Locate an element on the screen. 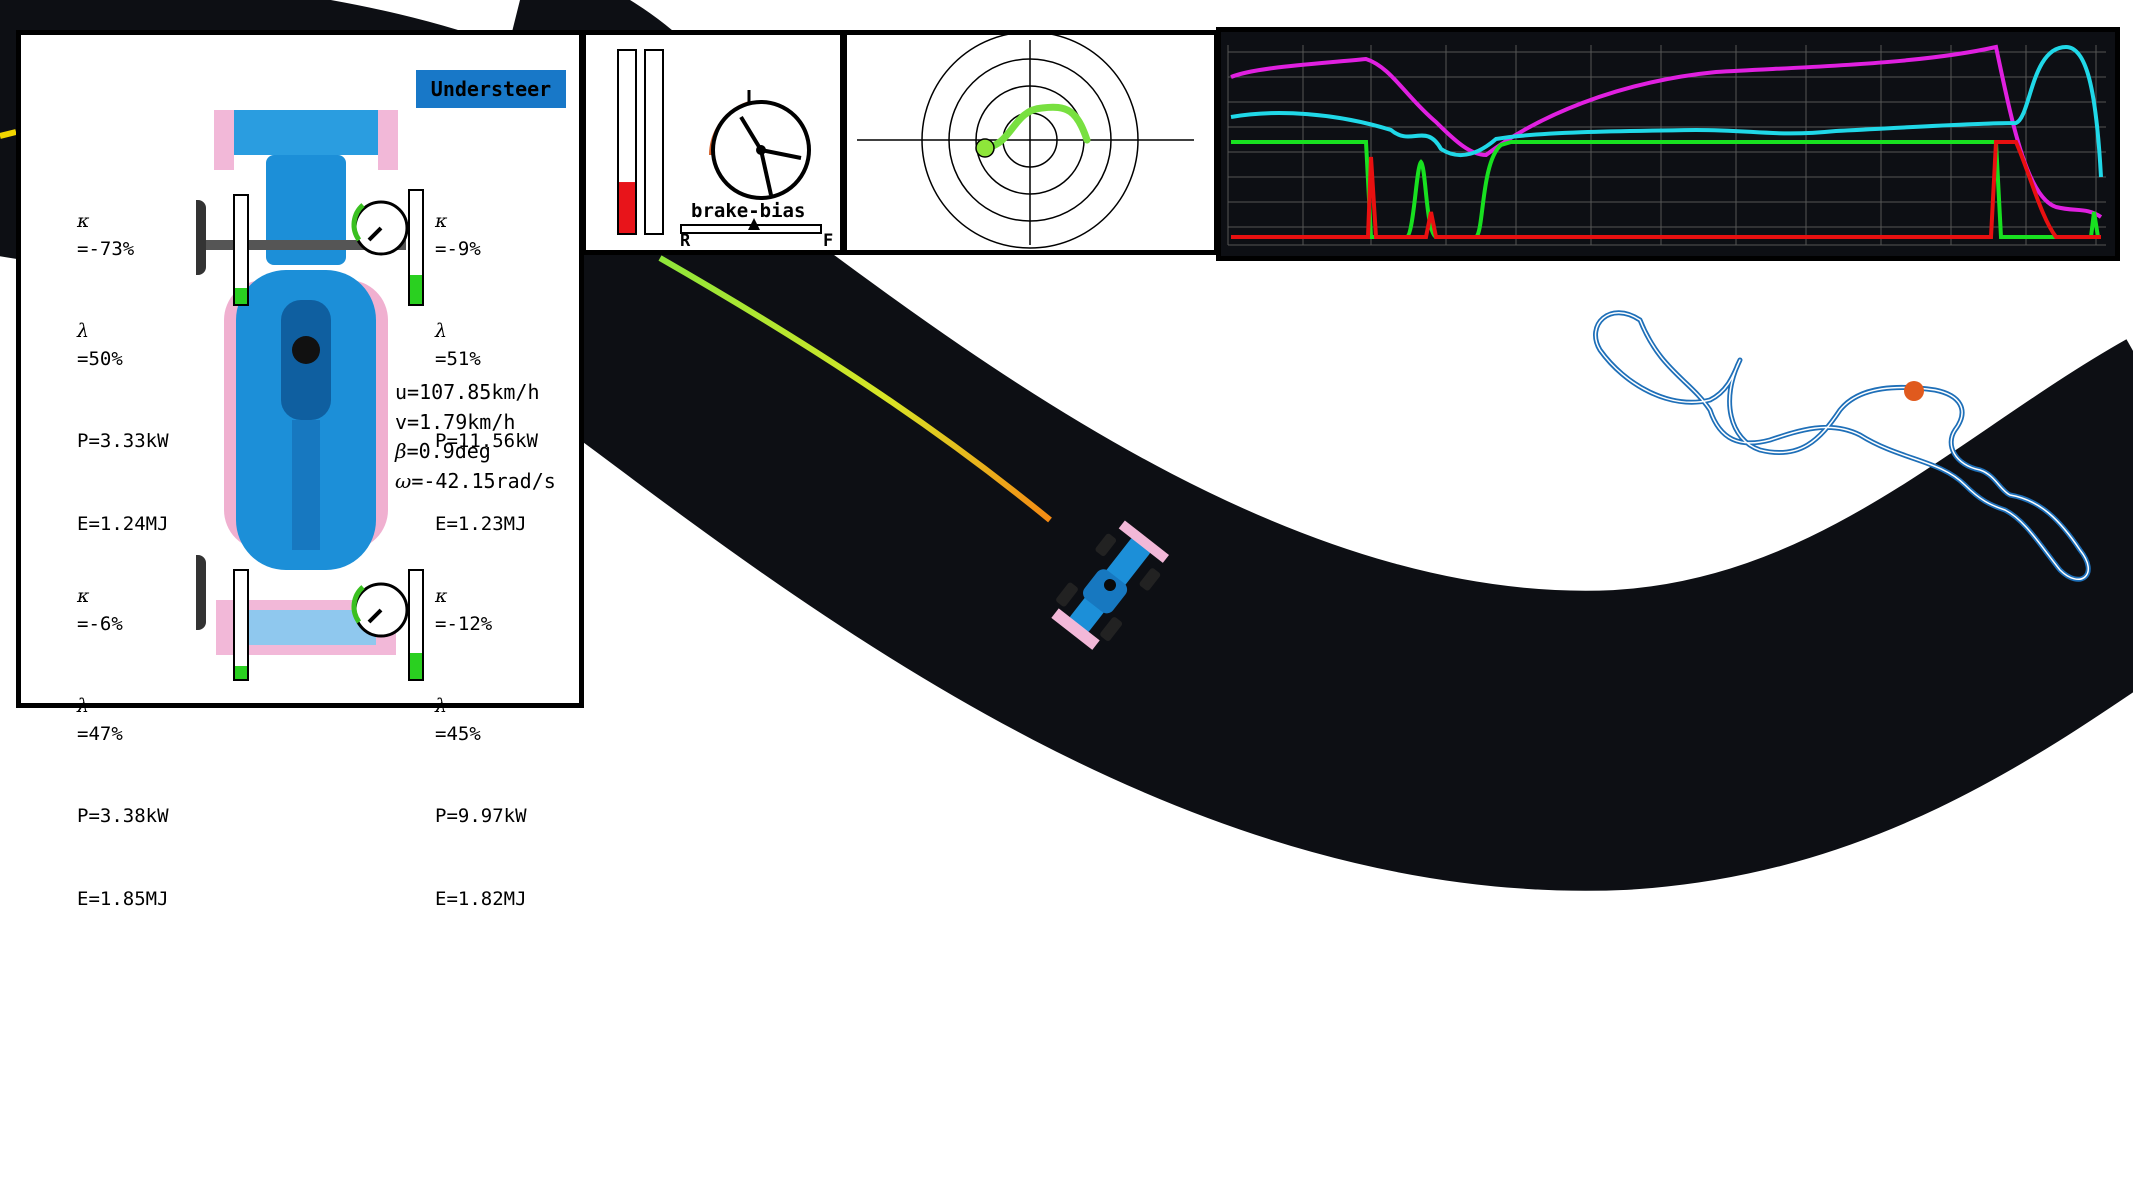 This screenshot has width=2133, height=1200. trace-green is located at coordinates (1665, 189).